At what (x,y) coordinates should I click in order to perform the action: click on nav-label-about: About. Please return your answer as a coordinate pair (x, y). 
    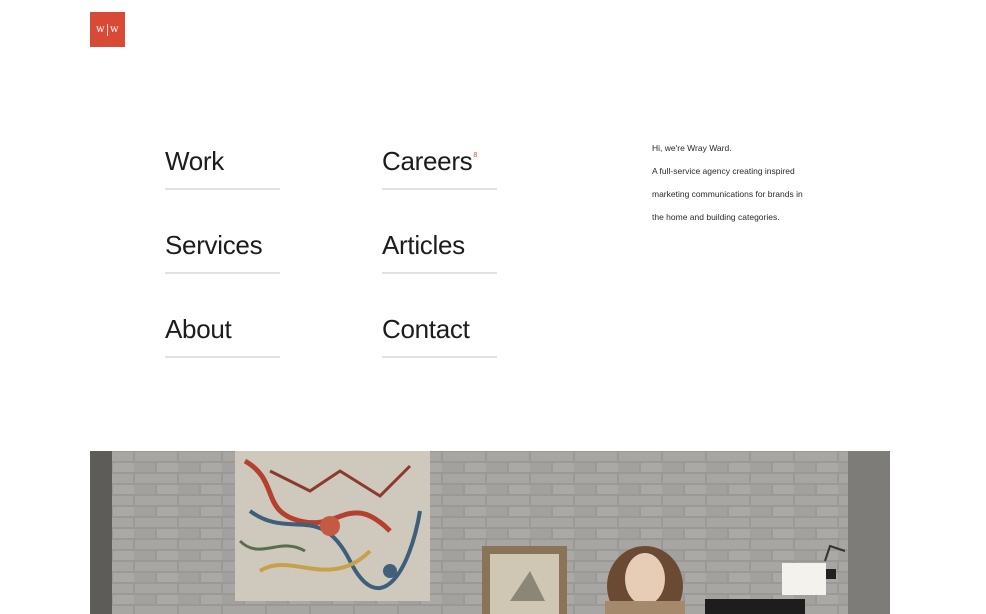
    Looking at the image, I should click on (198, 329).